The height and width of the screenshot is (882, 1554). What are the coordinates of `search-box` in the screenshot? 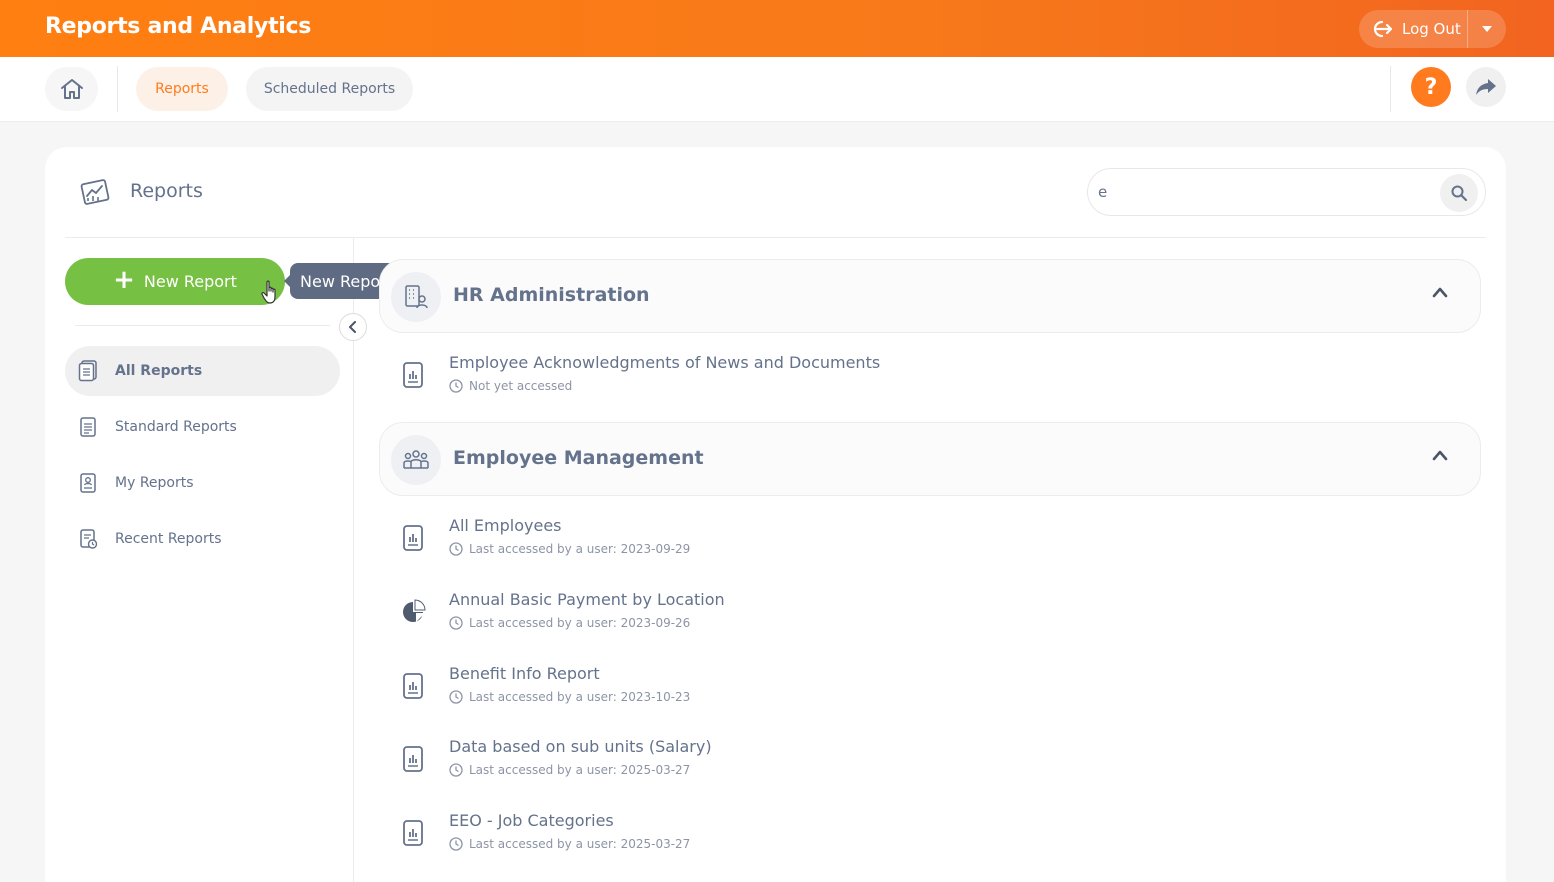 It's located at (1286, 192).